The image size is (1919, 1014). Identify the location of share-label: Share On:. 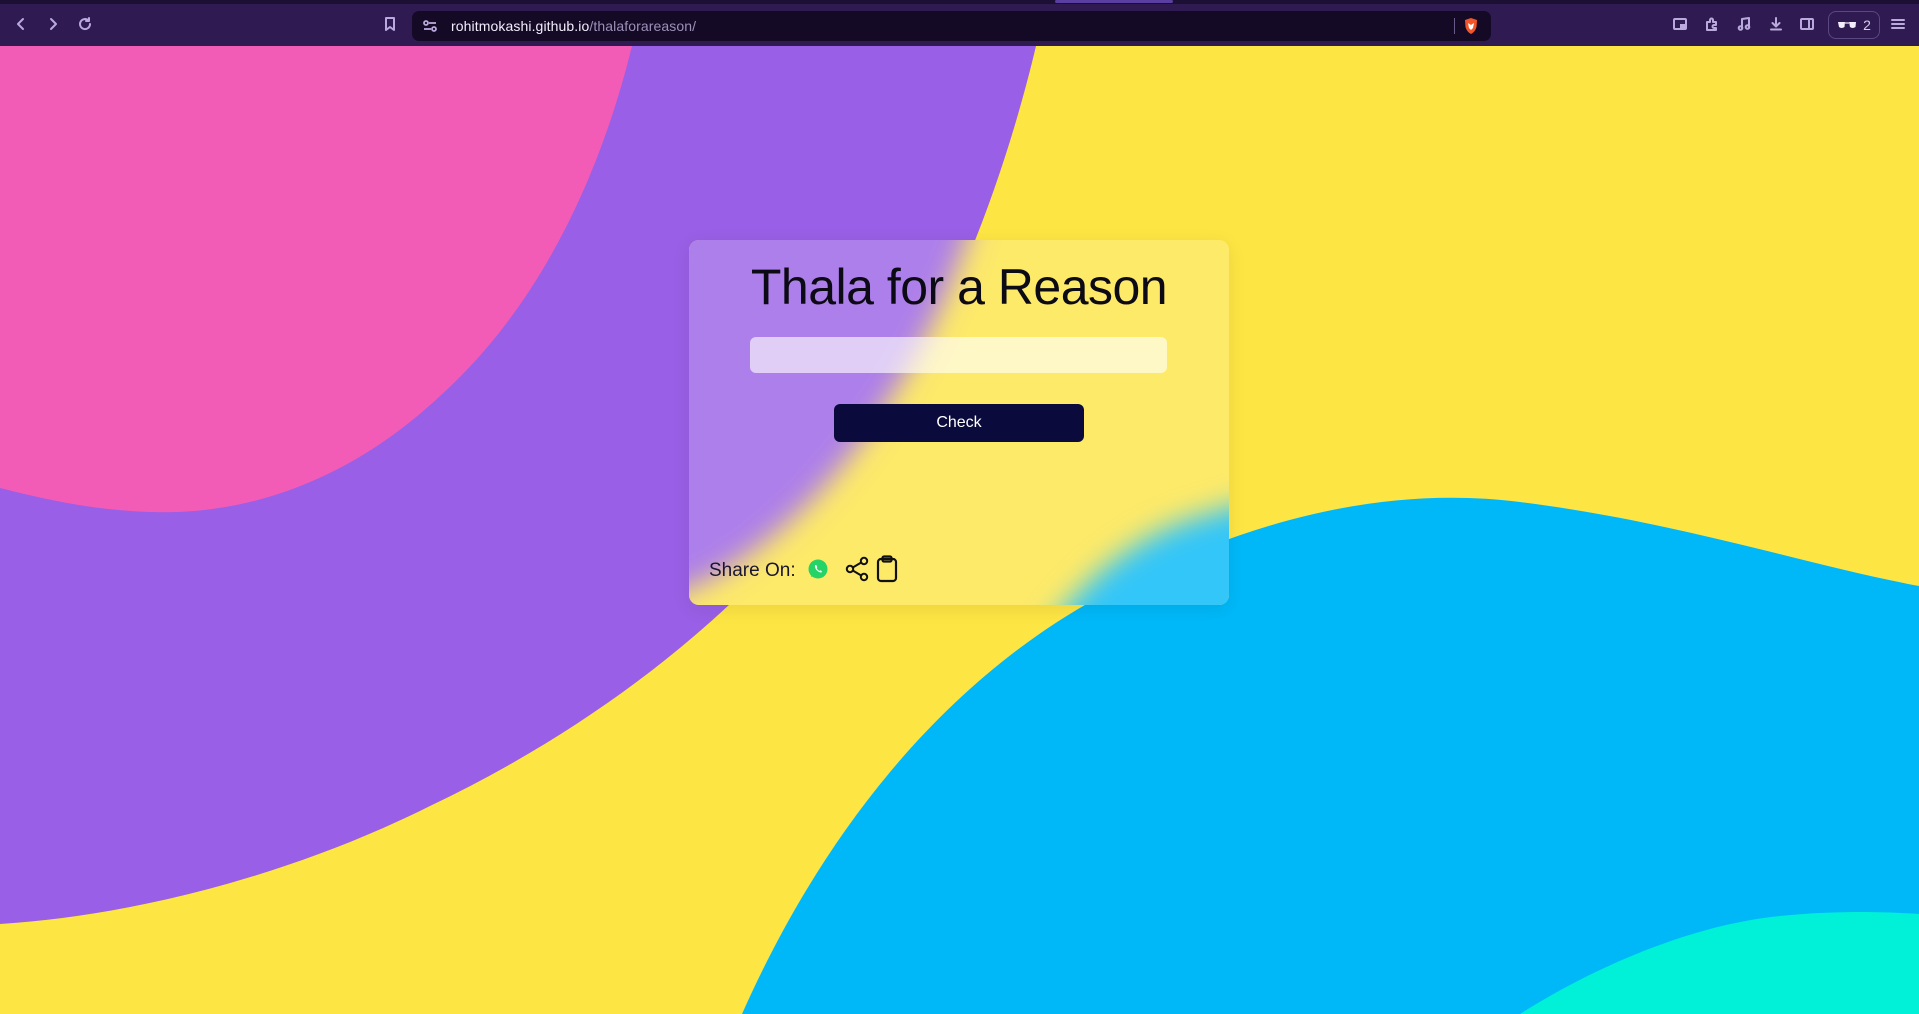
(752, 570).